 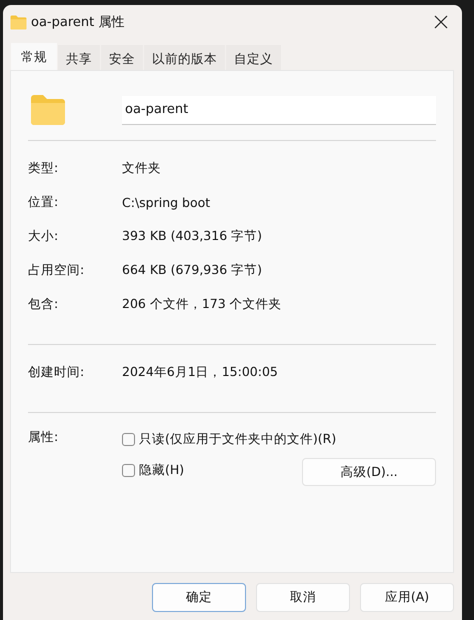 What do you see at coordinates (122, 57) in the screenshot?
I see `tab: 安全` at bounding box center [122, 57].